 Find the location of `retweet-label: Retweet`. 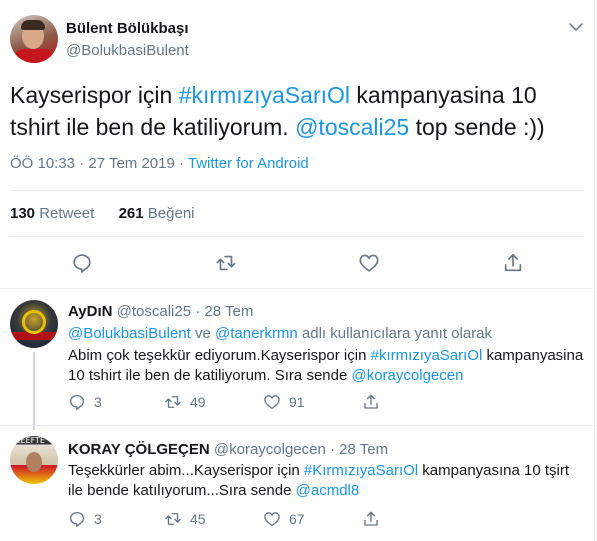

retweet-label: Retweet is located at coordinates (66, 213).